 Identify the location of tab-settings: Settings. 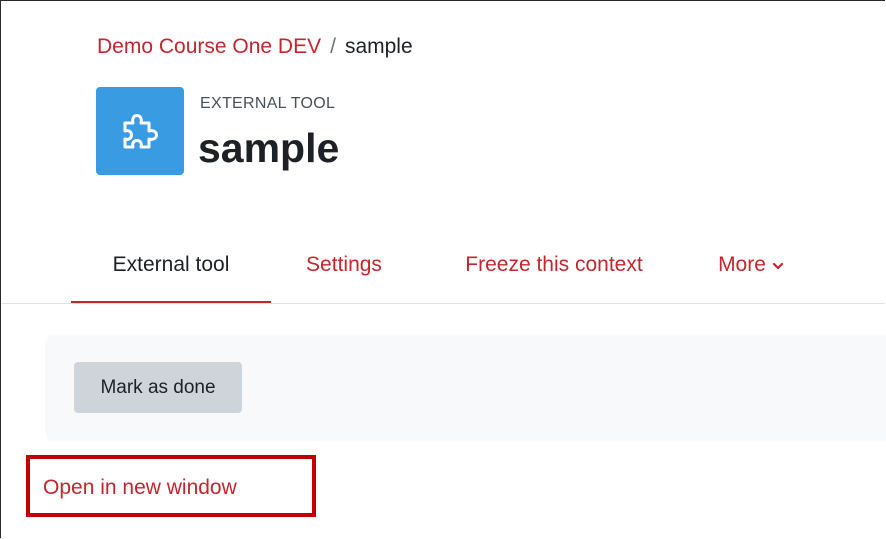
(344, 265).